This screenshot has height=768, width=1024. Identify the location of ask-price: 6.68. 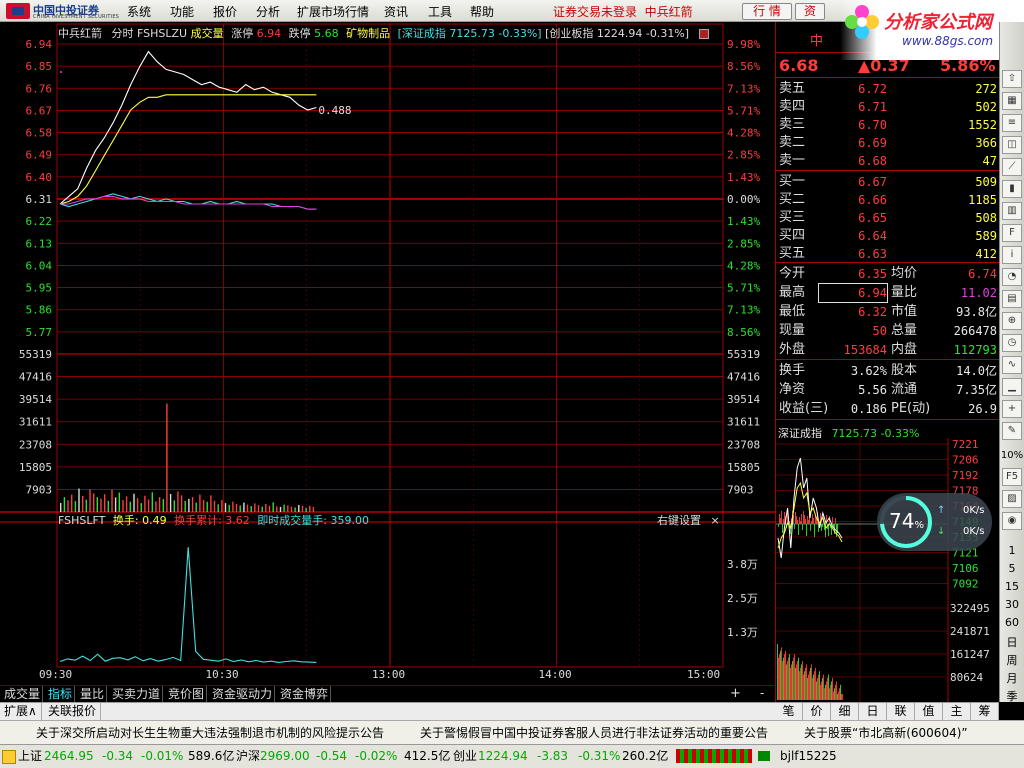
(860, 161).